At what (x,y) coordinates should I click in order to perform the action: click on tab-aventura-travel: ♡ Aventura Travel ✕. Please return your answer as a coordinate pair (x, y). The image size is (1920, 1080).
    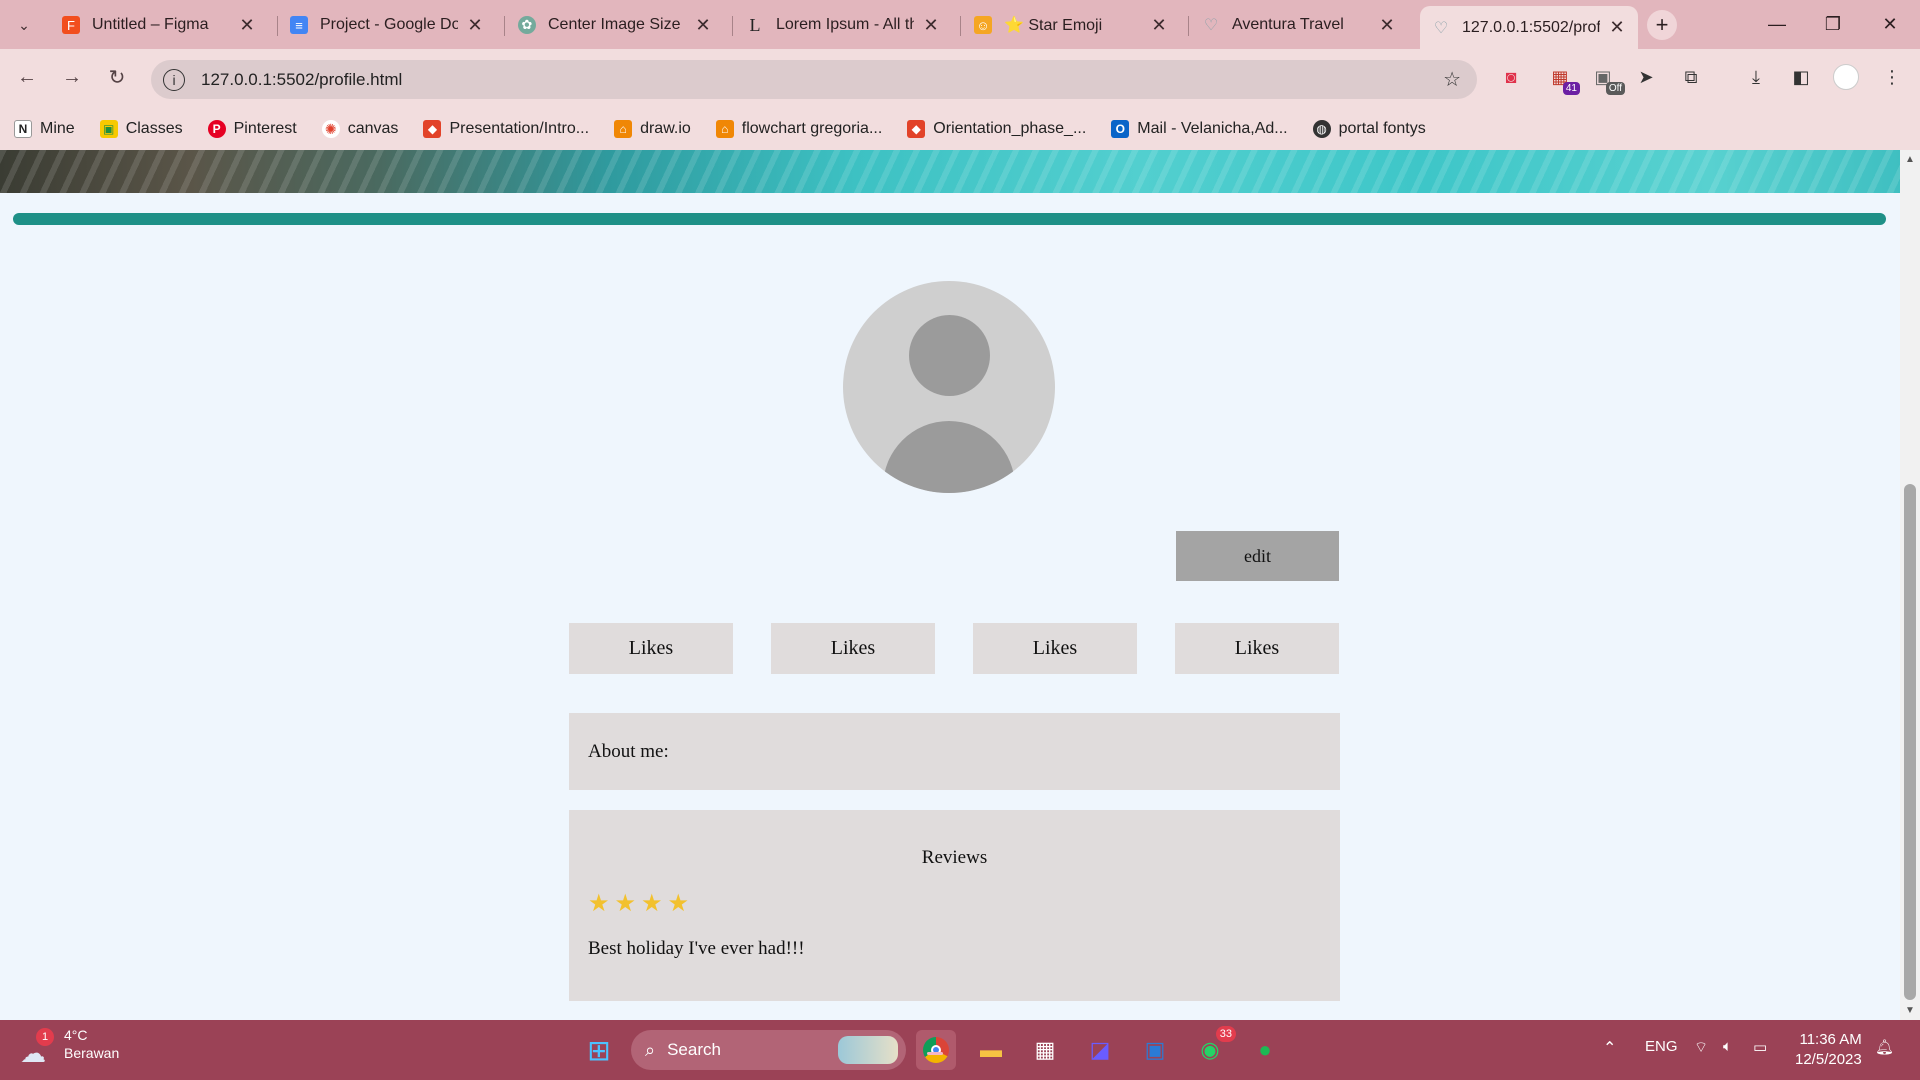
    Looking at the image, I should click on (1299, 25).